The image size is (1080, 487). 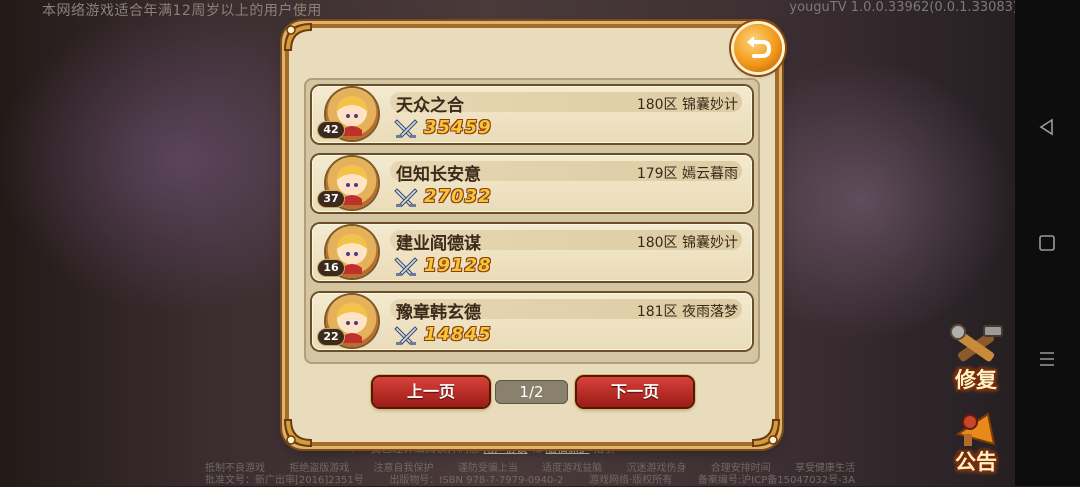 What do you see at coordinates (331, 130) in the screenshot?
I see `level-badge: 42` at bounding box center [331, 130].